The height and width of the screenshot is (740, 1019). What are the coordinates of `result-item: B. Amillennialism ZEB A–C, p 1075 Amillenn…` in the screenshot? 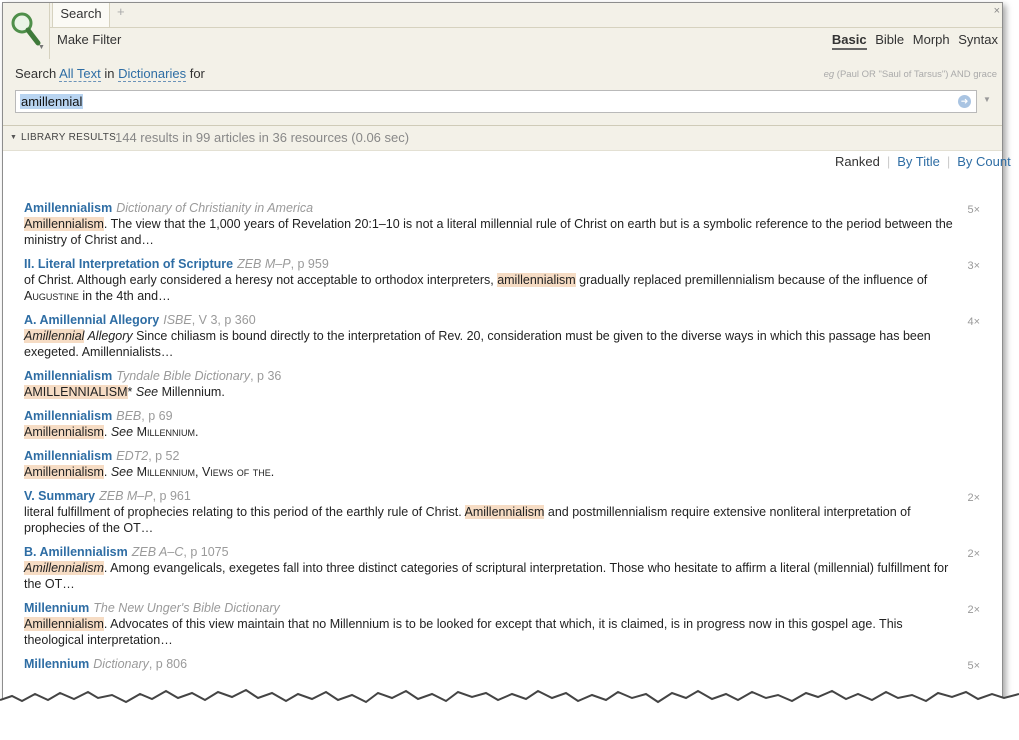 It's located at (504, 568).